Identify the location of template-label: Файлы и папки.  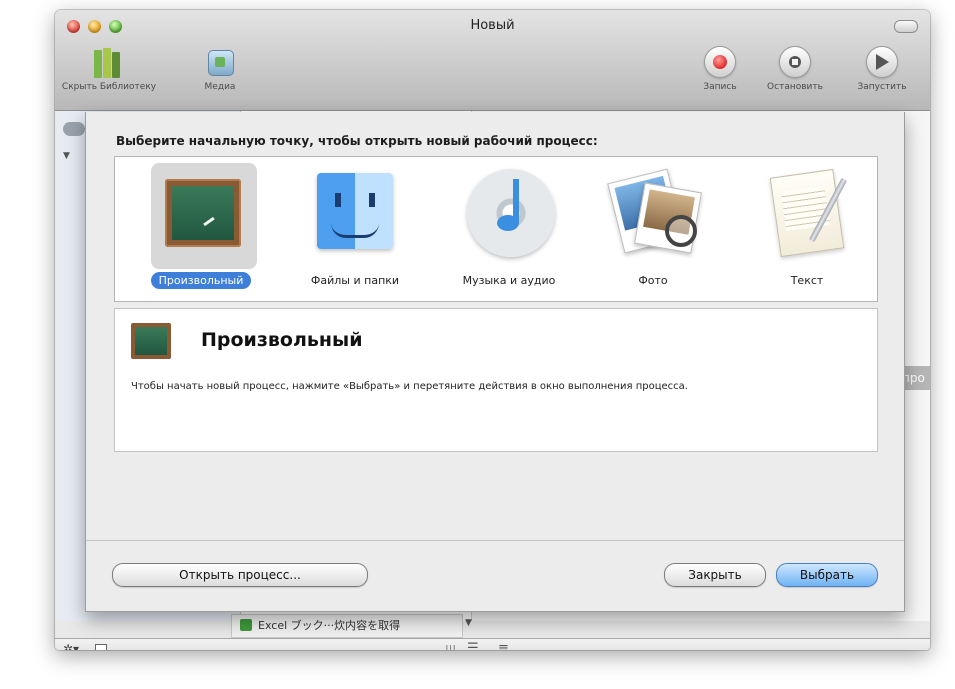
(355, 280).